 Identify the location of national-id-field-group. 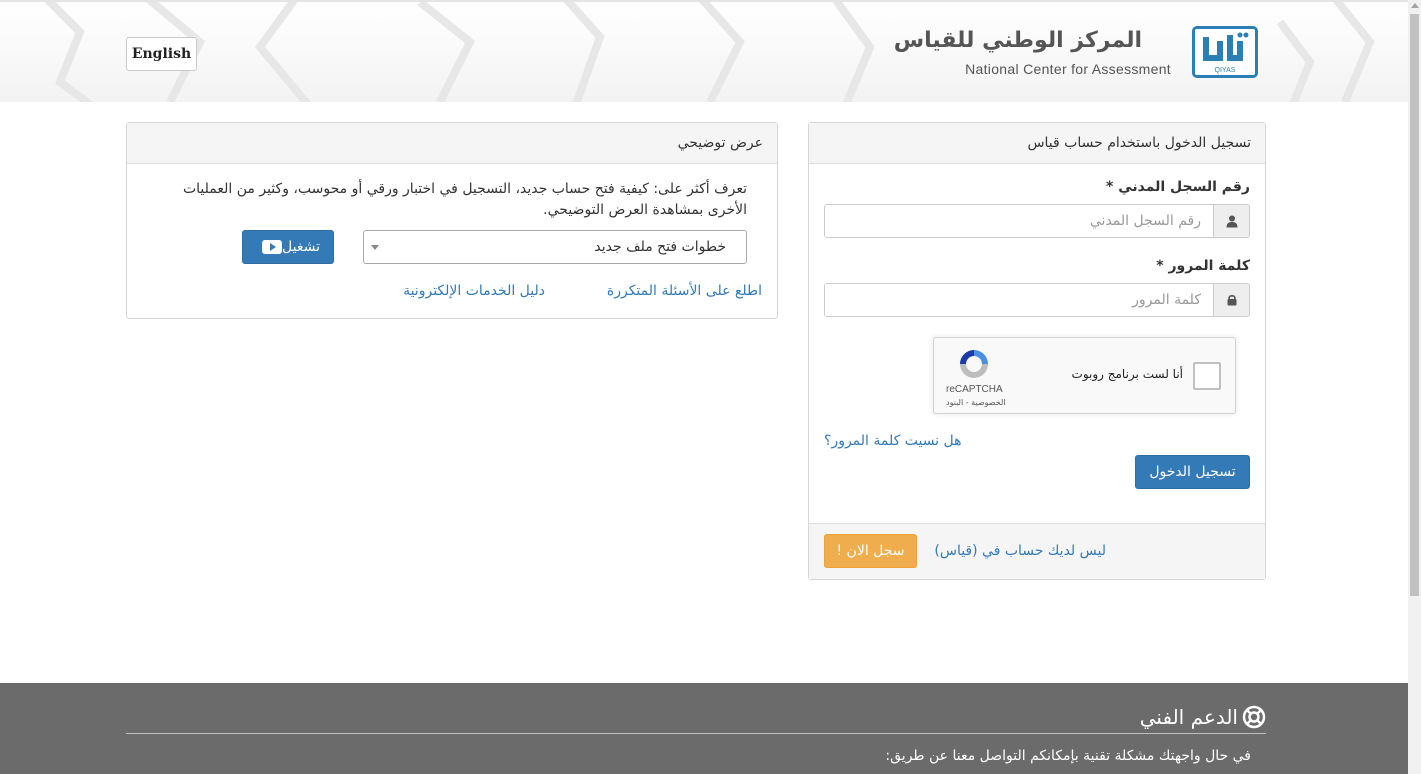
(1037, 221).